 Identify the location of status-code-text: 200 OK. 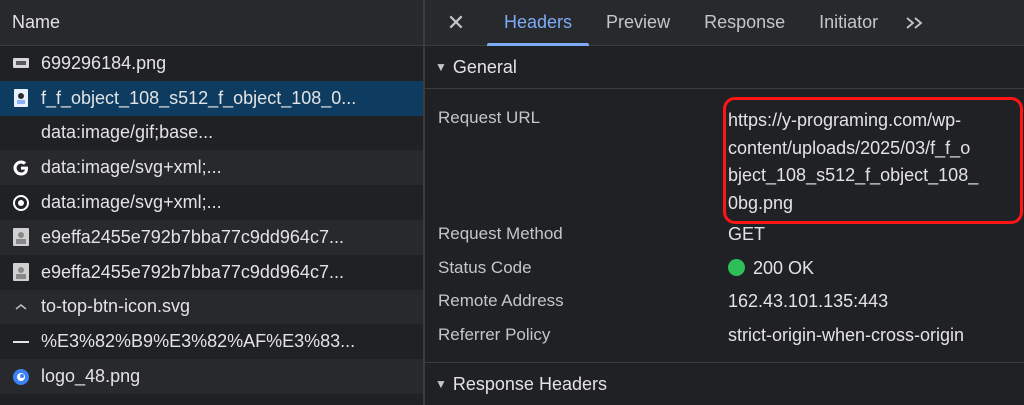
(784, 268).